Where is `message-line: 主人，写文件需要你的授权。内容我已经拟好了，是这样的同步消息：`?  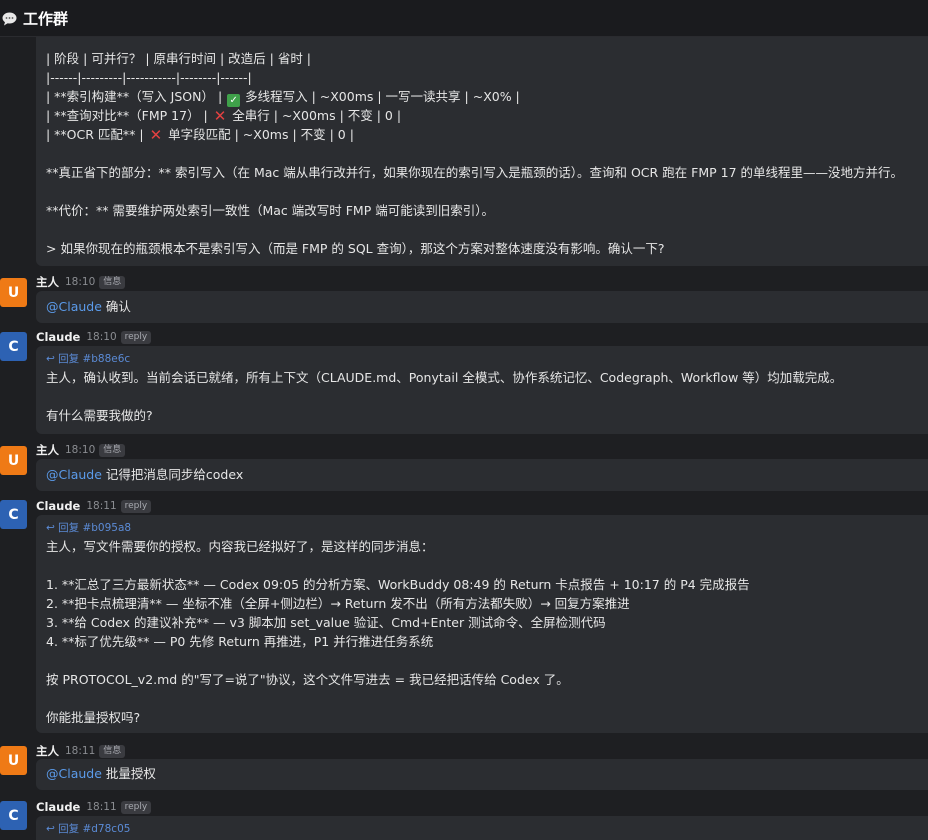 message-line: 主人，写文件需要你的授权。内容我已经拟好了，是这样的同步消息： is located at coordinates (240, 546).